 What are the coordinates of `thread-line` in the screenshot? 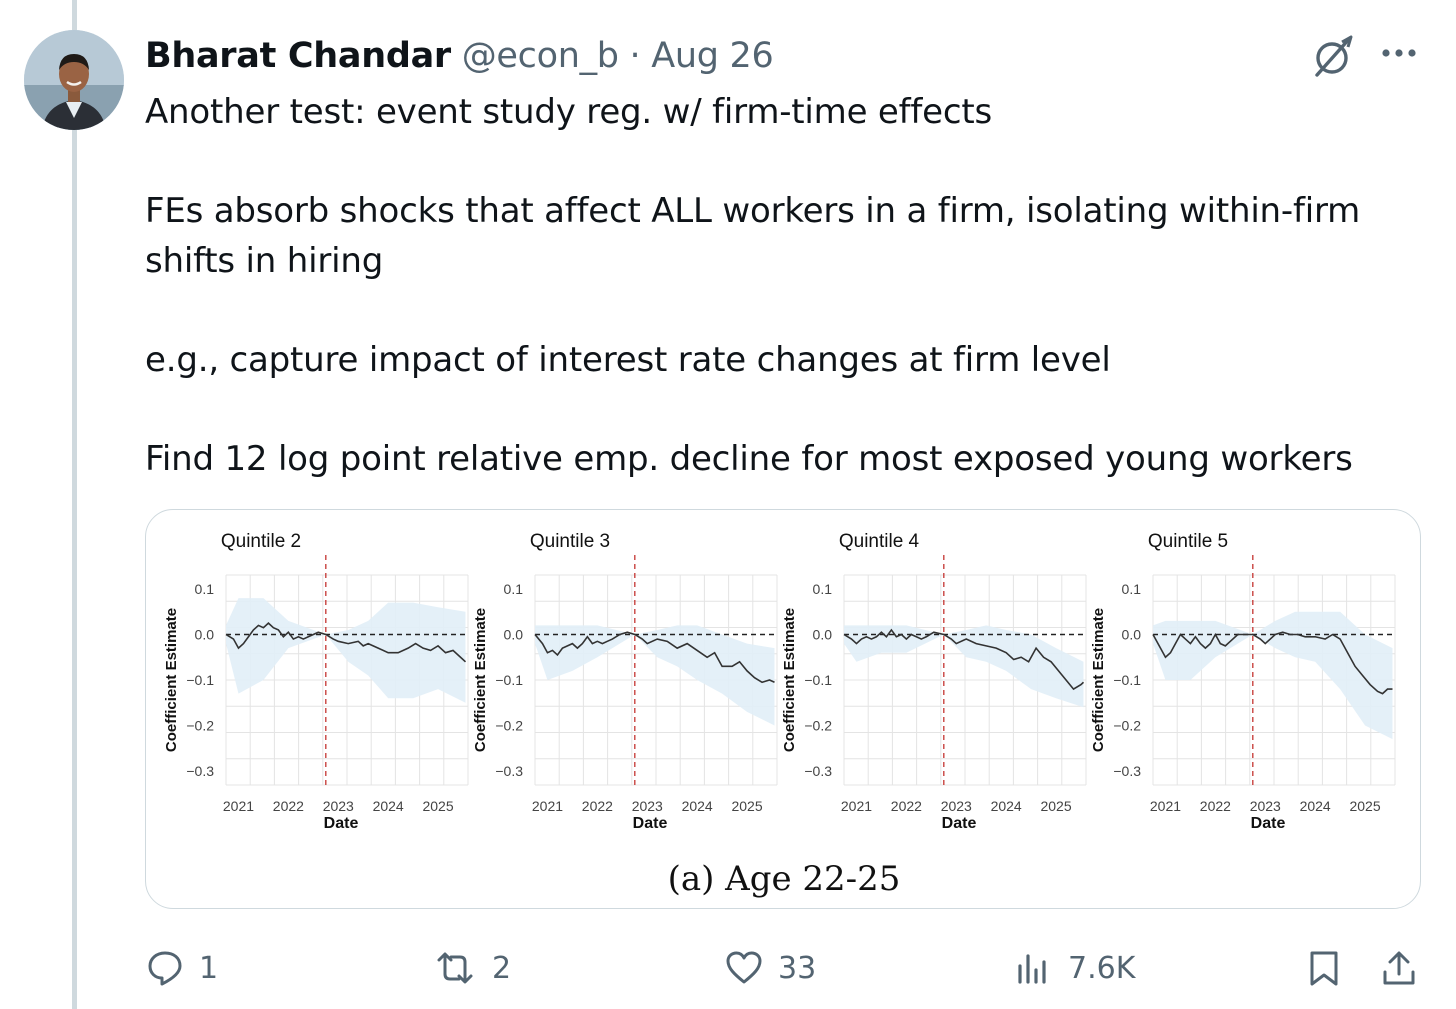 It's located at (74, 504).